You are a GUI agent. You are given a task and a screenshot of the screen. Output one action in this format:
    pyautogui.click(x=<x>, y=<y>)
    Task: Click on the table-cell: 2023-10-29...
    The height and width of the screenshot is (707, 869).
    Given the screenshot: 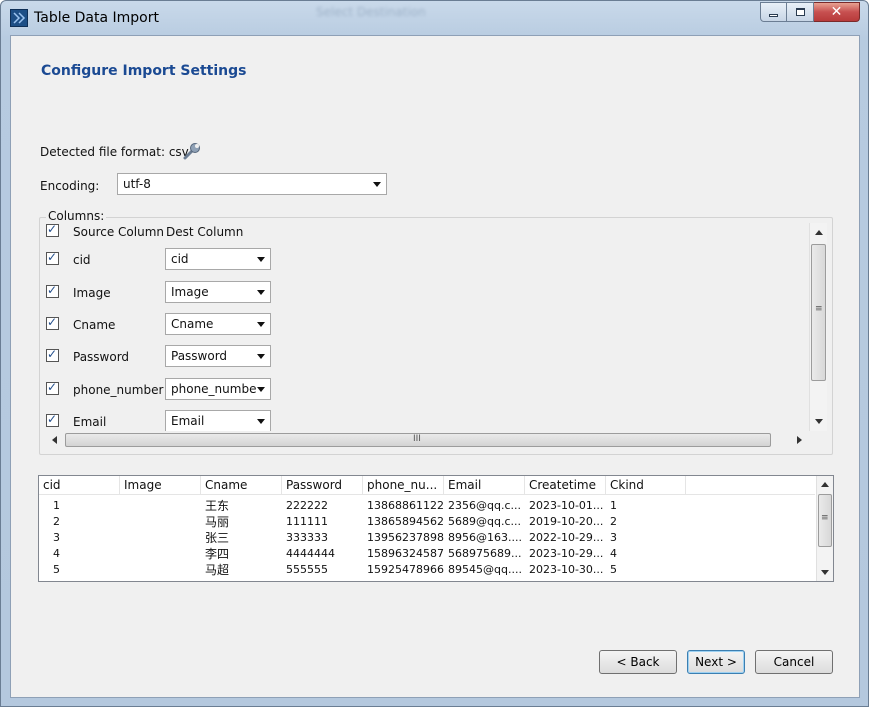 What is the action you would take?
    pyautogui.click(x=566, y=553)
    